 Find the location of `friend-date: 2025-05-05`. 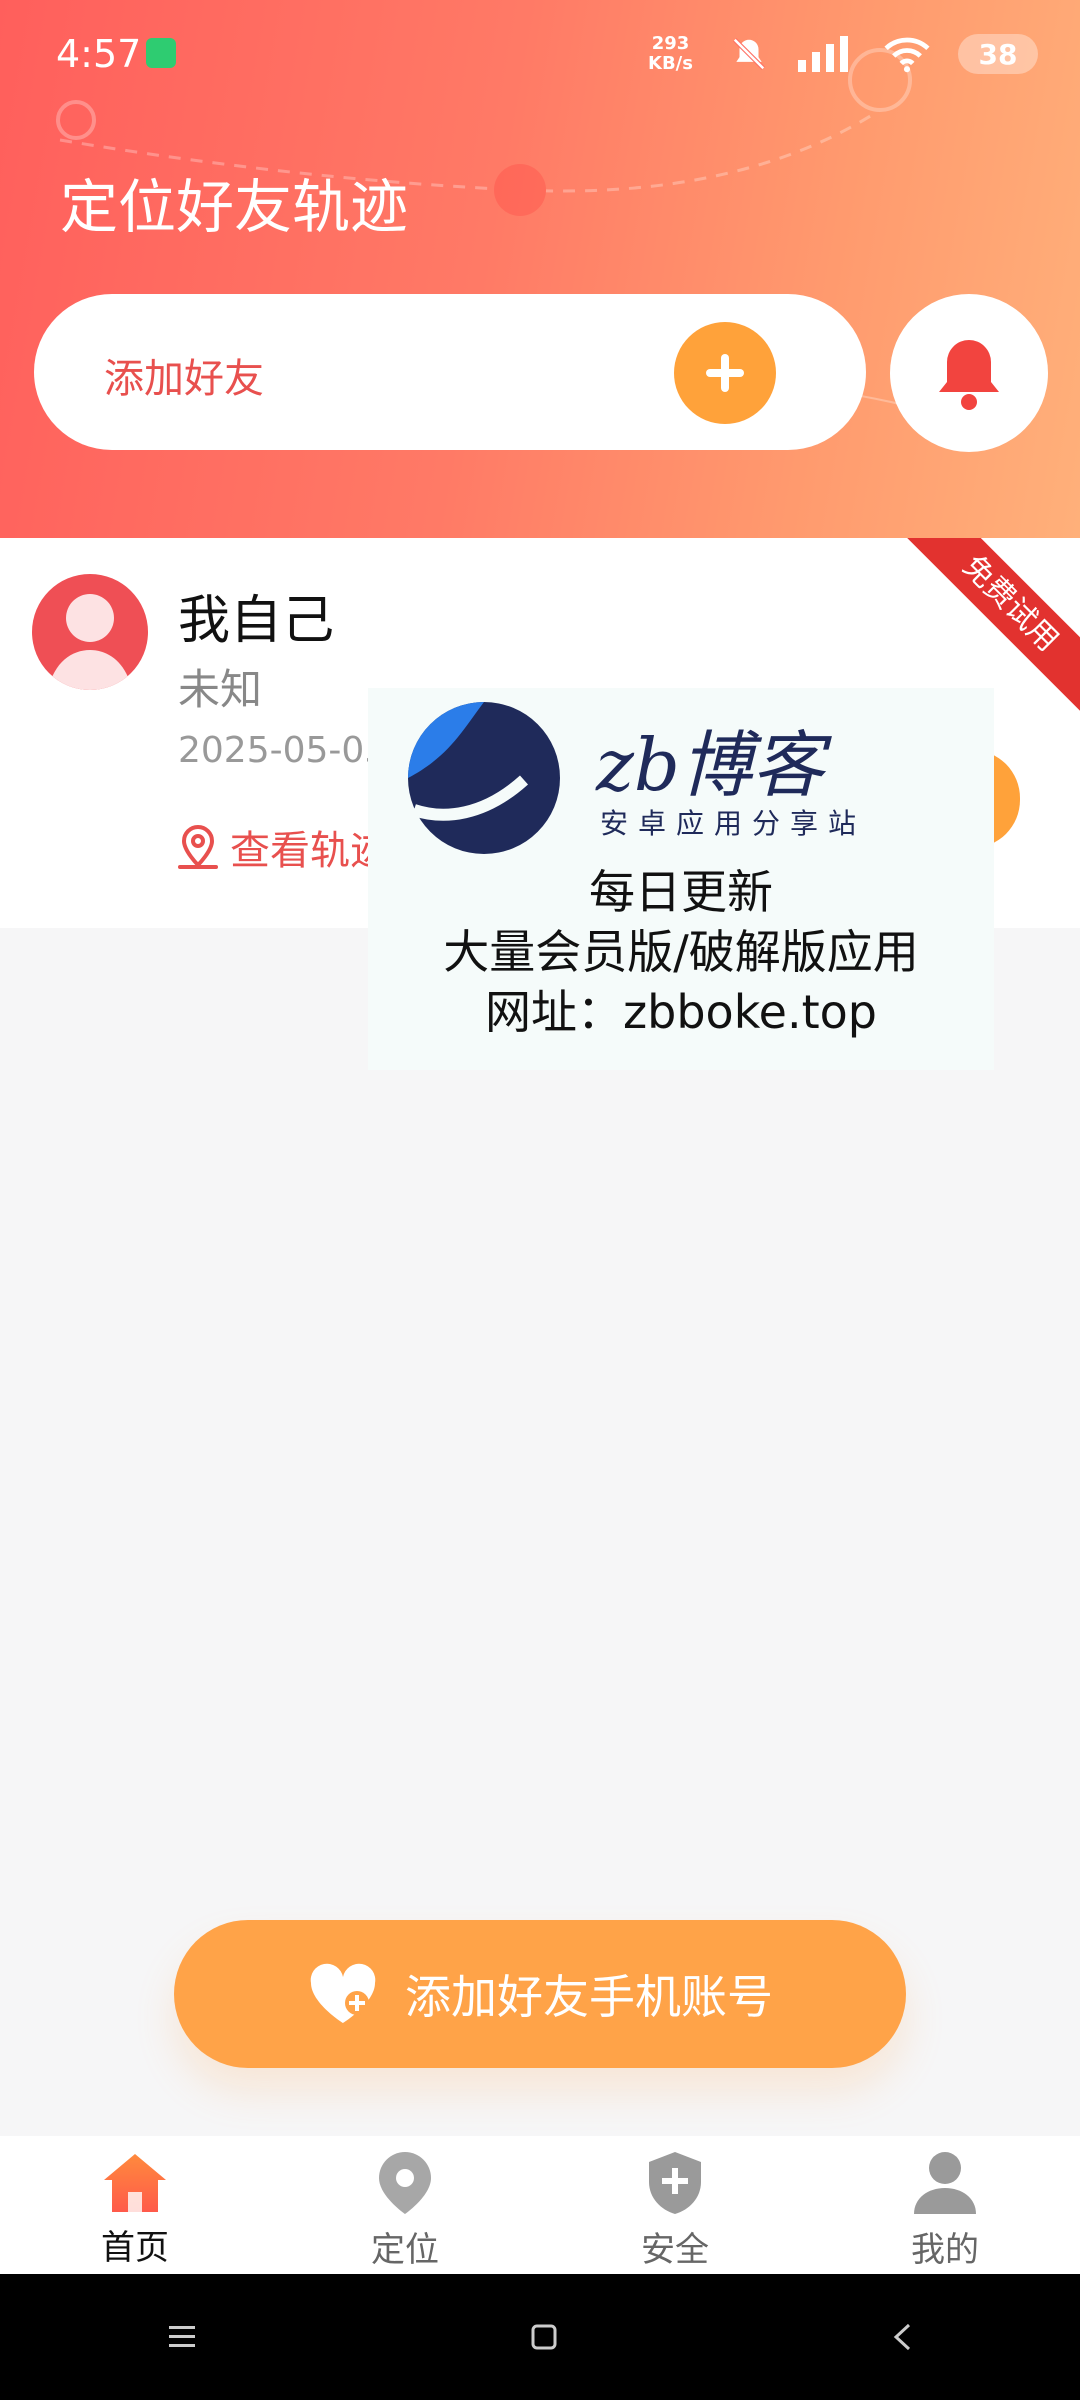

friend-date: 2025-05-05 is located at coordinates (283, 750).